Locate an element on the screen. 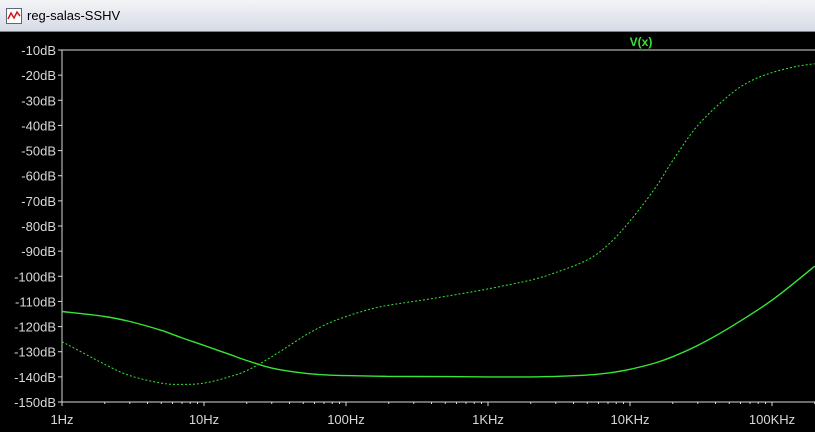 This screenshot has width=815, height=432. y-tick-label: -130dB is located at coordinates (35, 352).